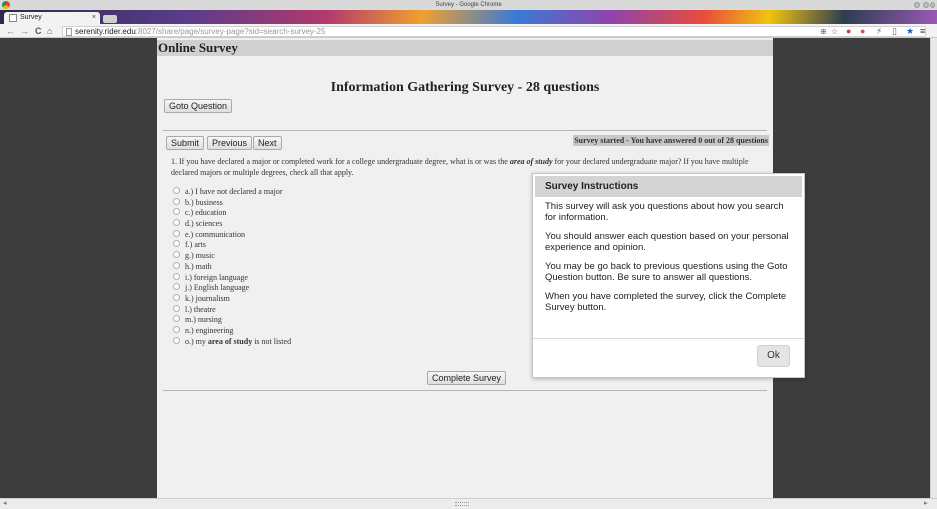 Image resolution: width=937 pixels, height=509 pixels. I want to click on tab-label: Survey, so click(31, 17).